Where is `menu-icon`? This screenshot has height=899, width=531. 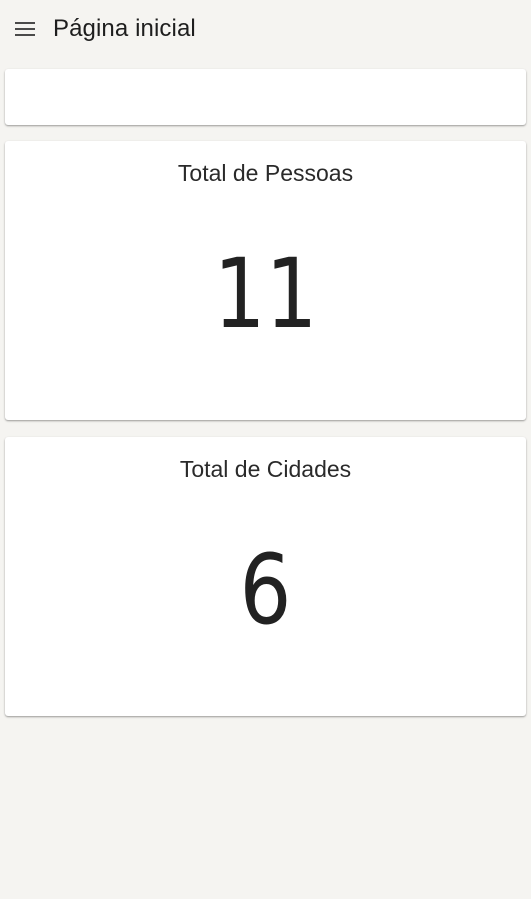 menu-icon is located at coordinates (25, 29).